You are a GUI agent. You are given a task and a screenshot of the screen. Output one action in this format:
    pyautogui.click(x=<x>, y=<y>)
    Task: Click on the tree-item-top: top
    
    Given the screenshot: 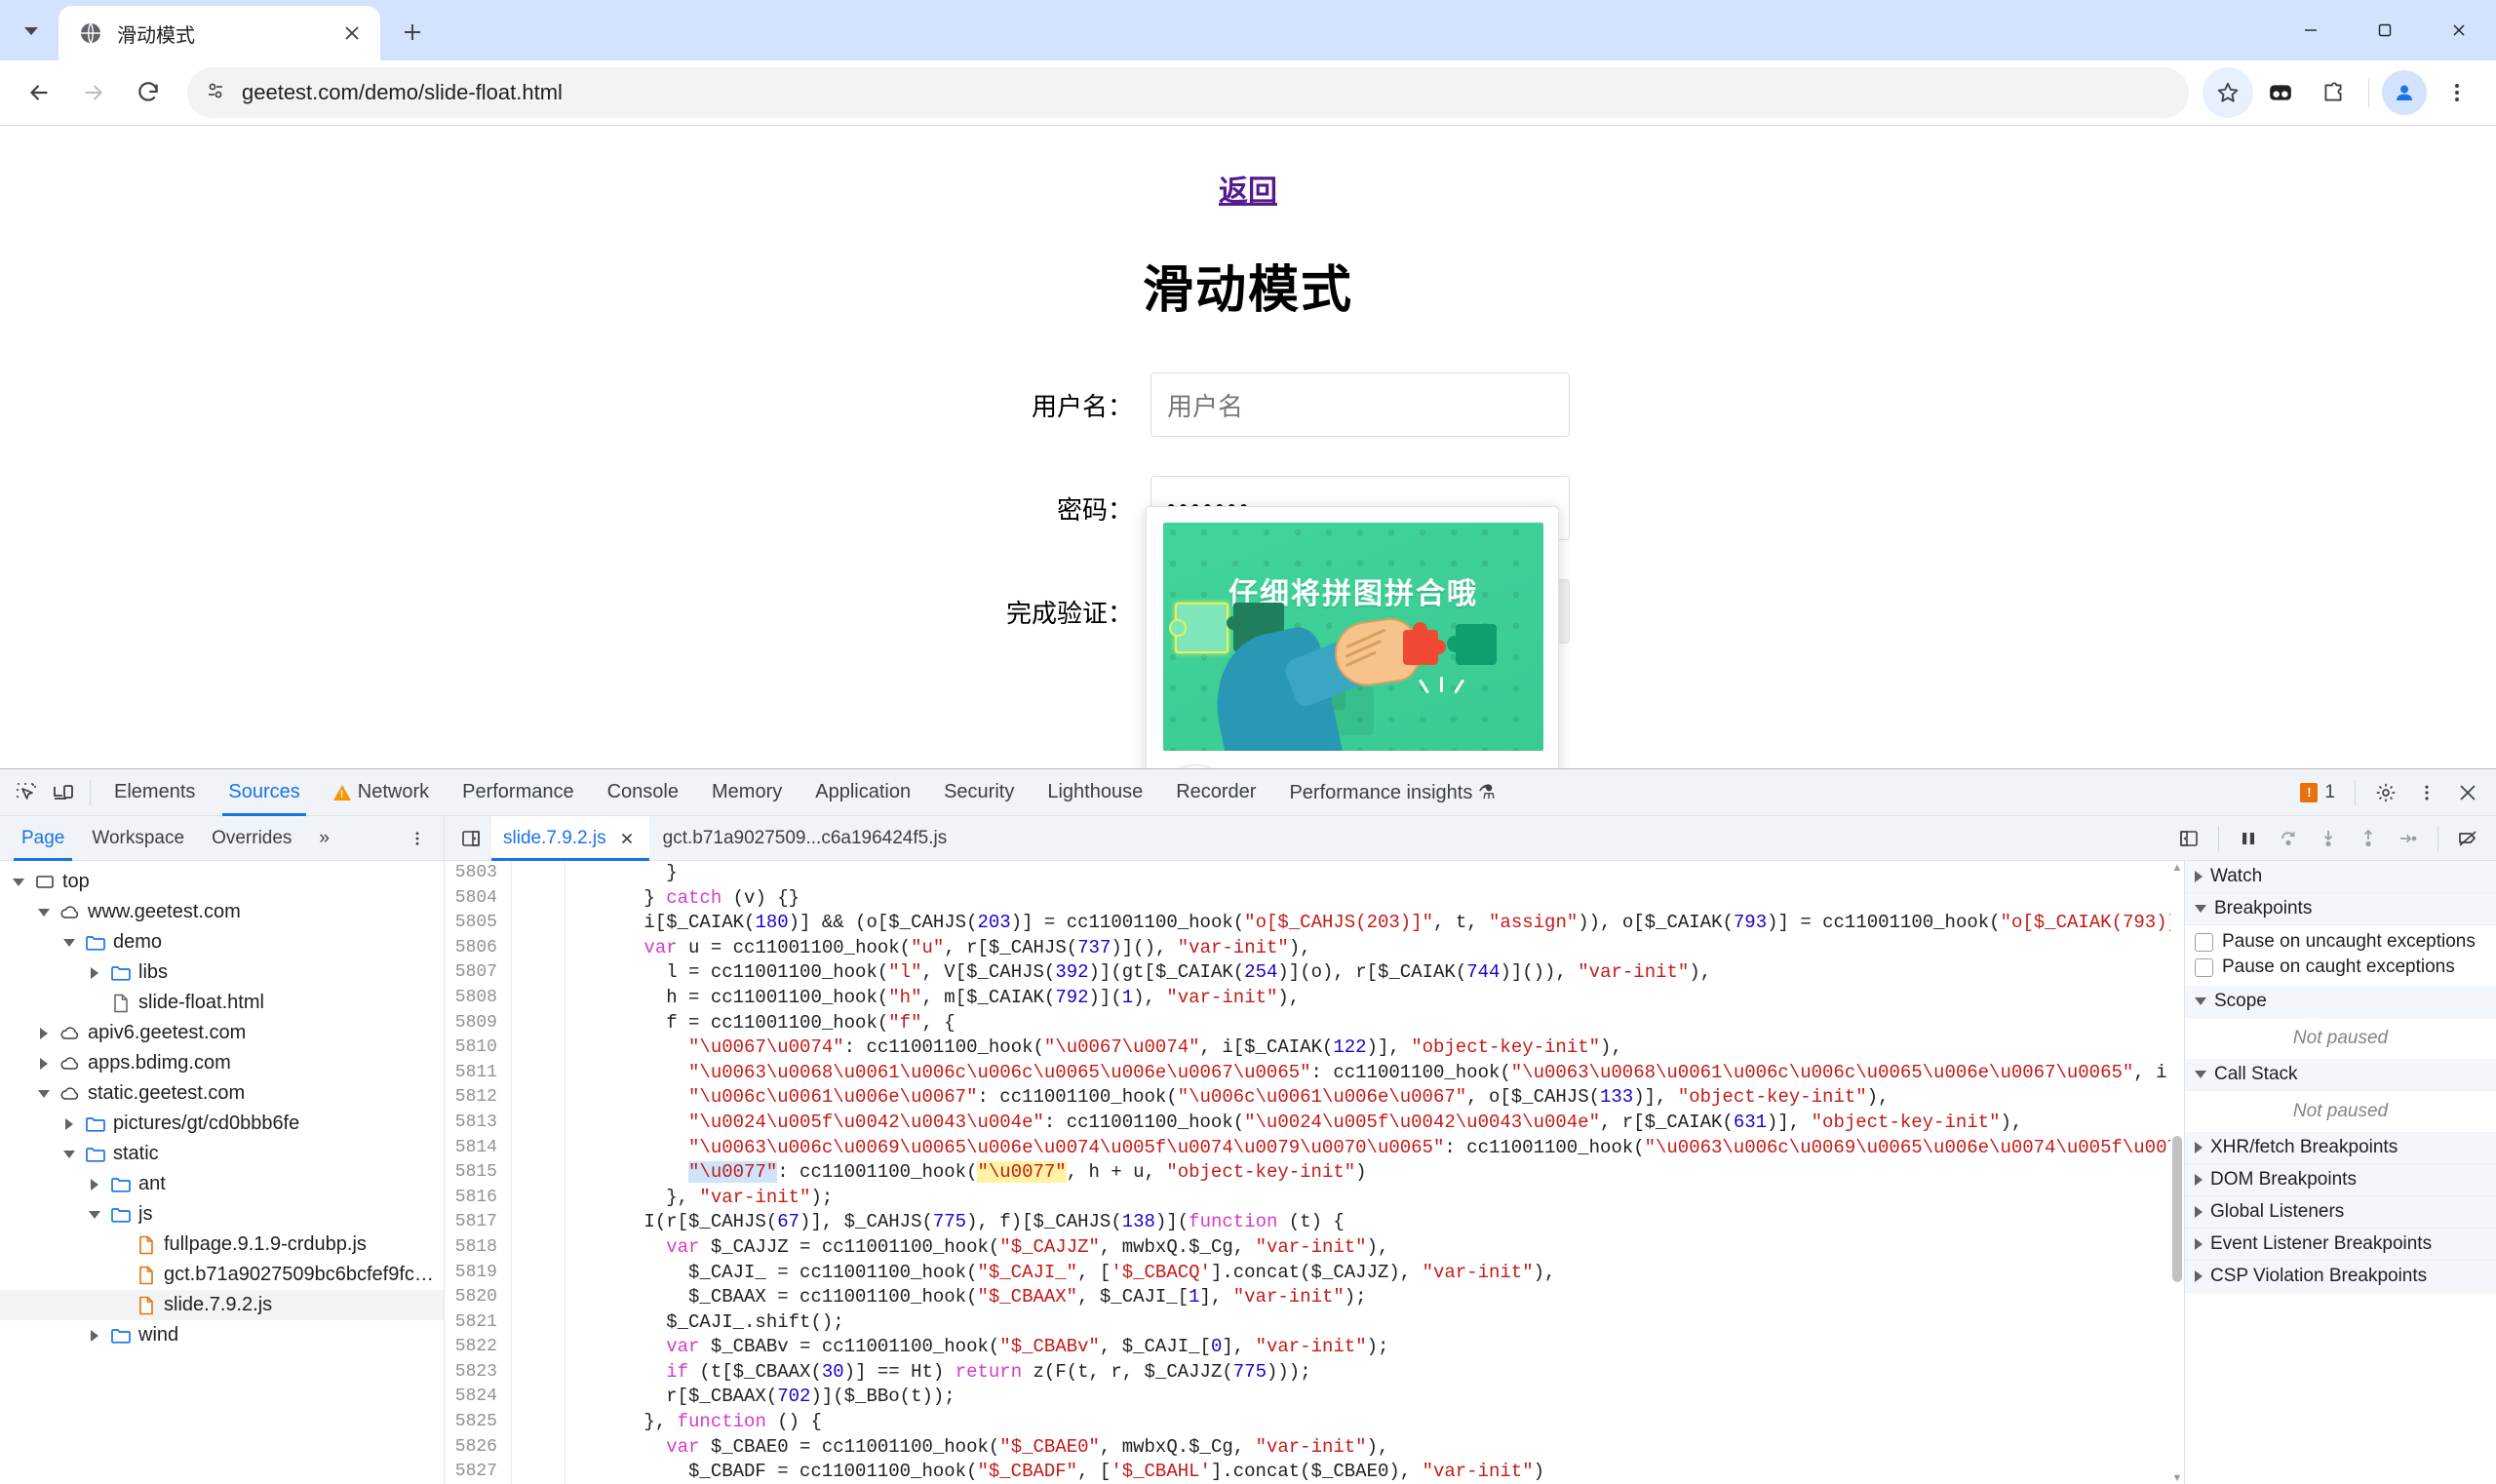 What is the action you would take?
    pyautogui.click(x=222, y=882)
    